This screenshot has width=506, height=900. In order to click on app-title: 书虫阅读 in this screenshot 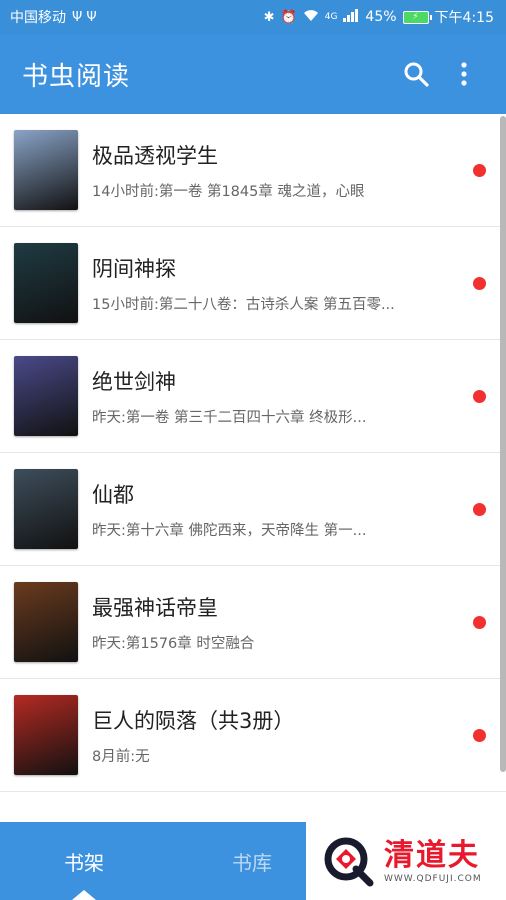, I will do `click(76, 76)`.